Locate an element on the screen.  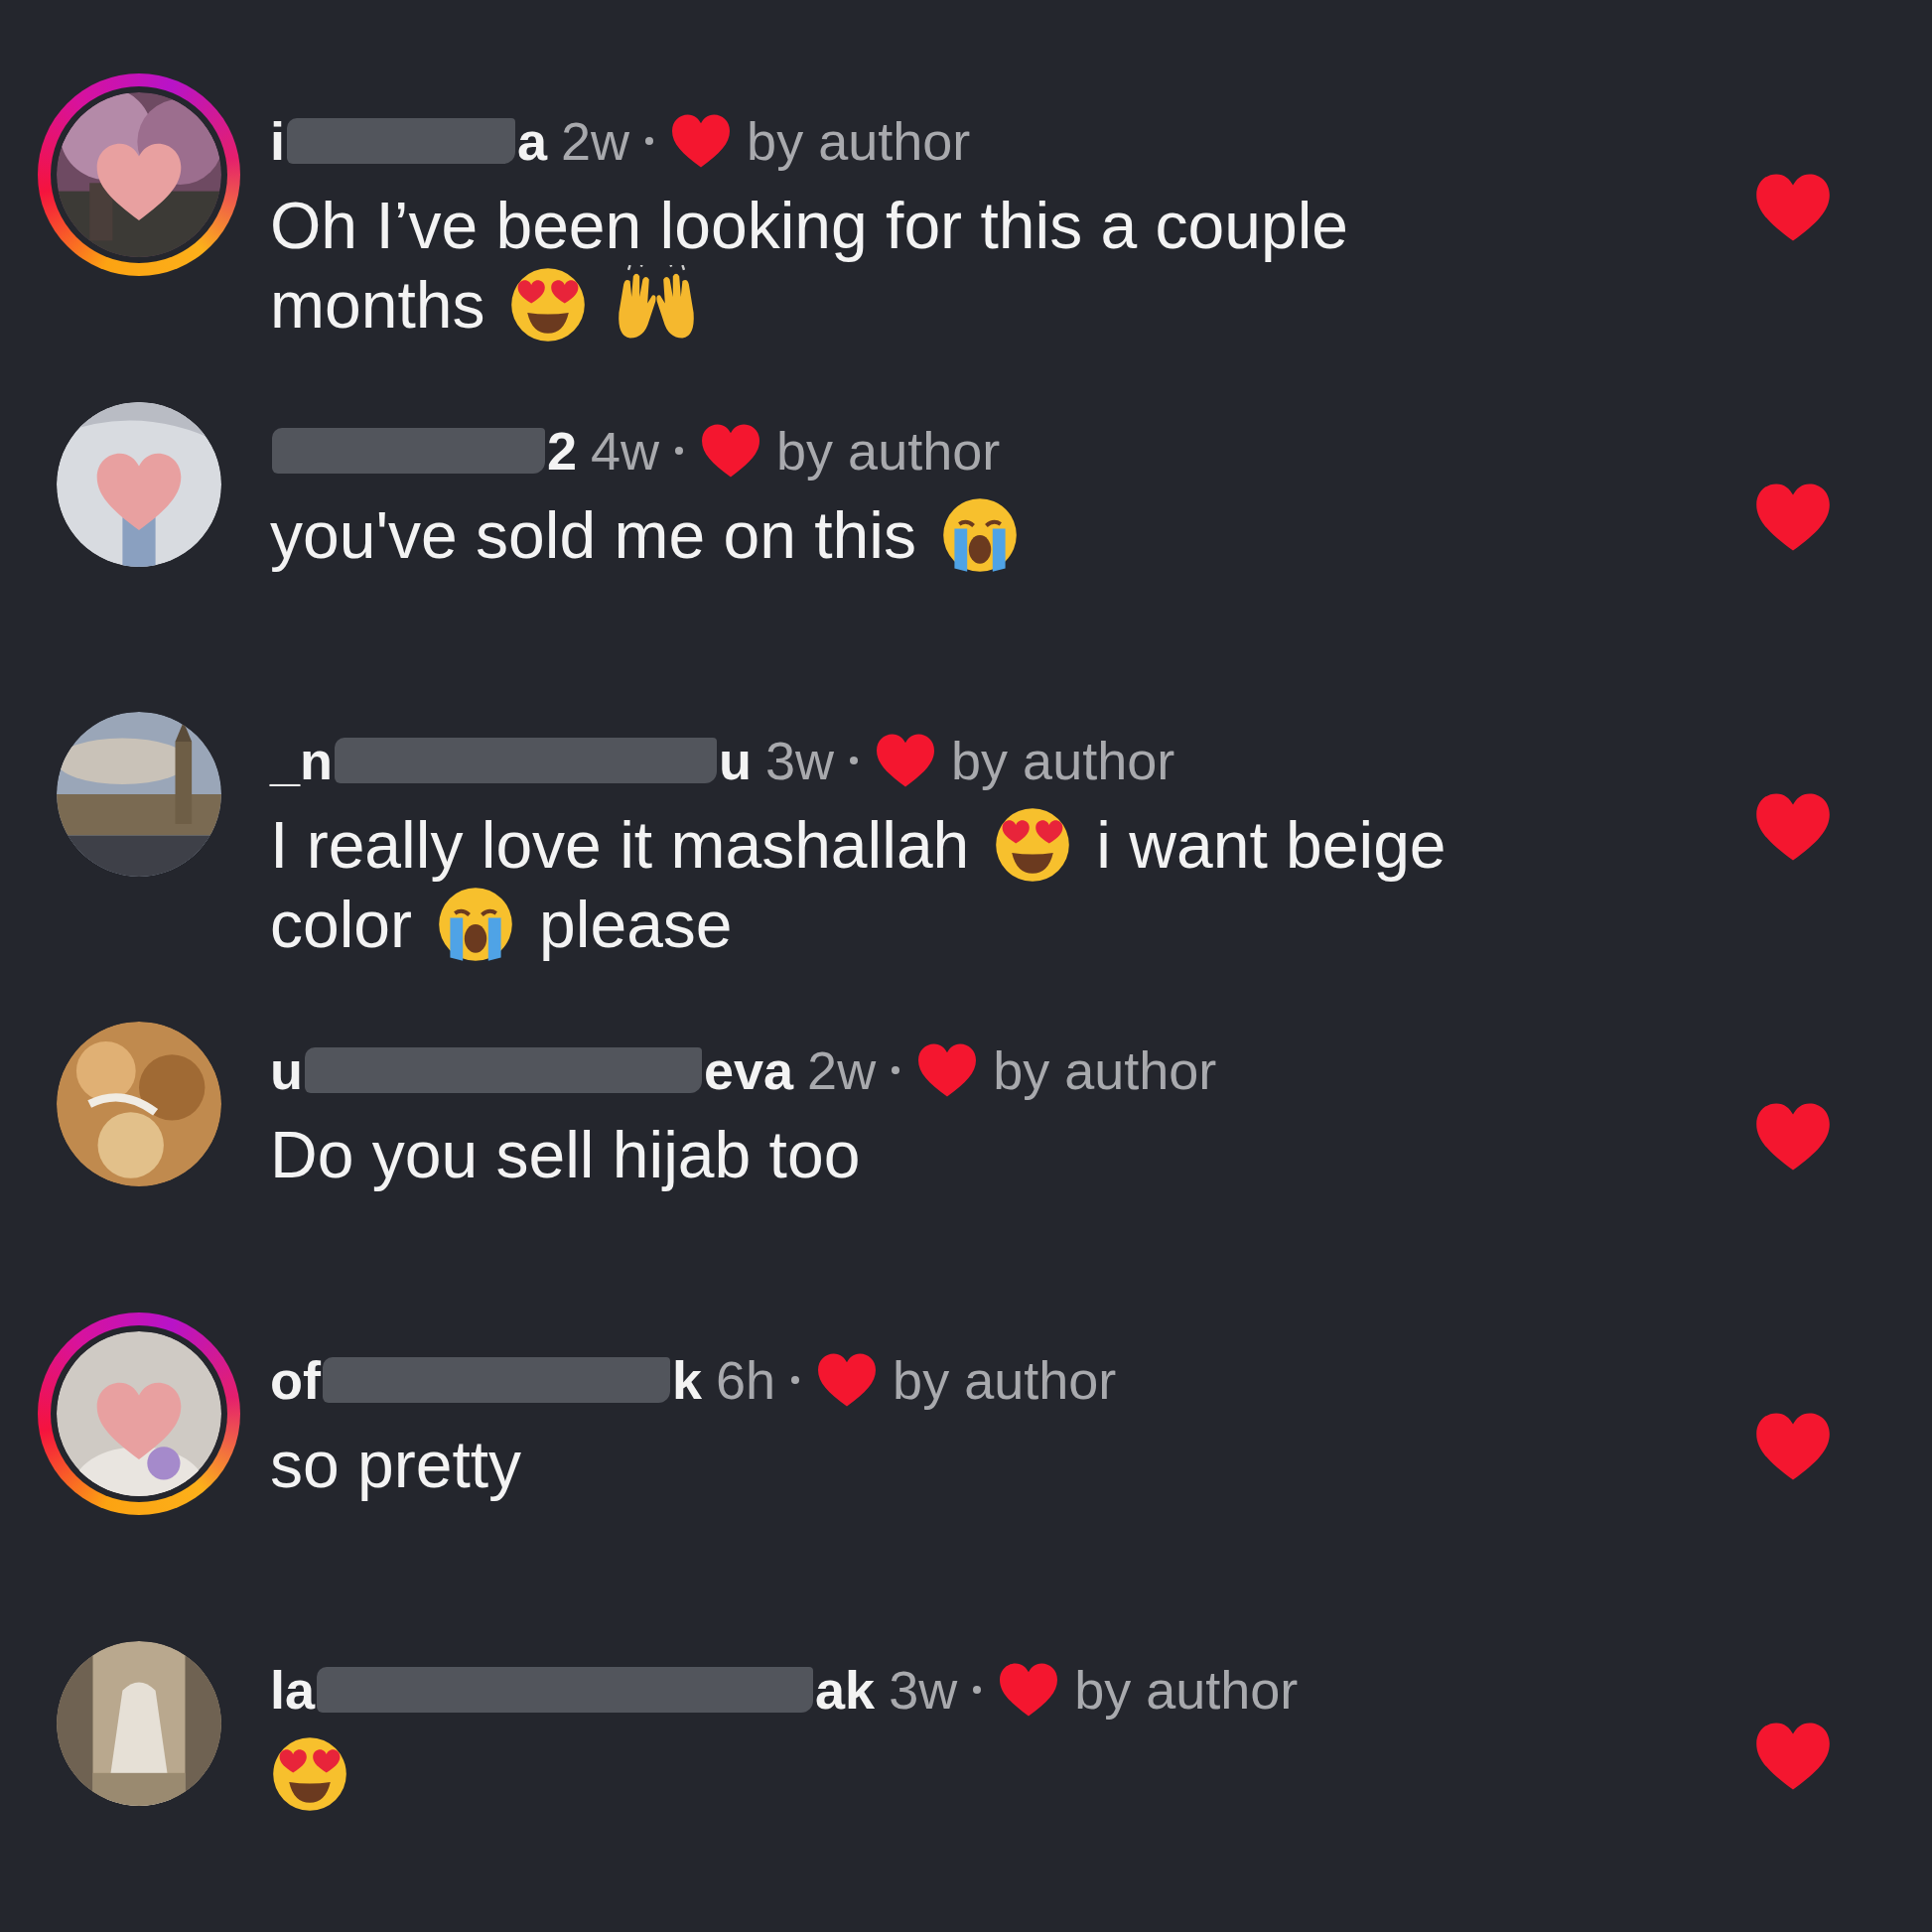
username: i is located at coordinates (277, 141).